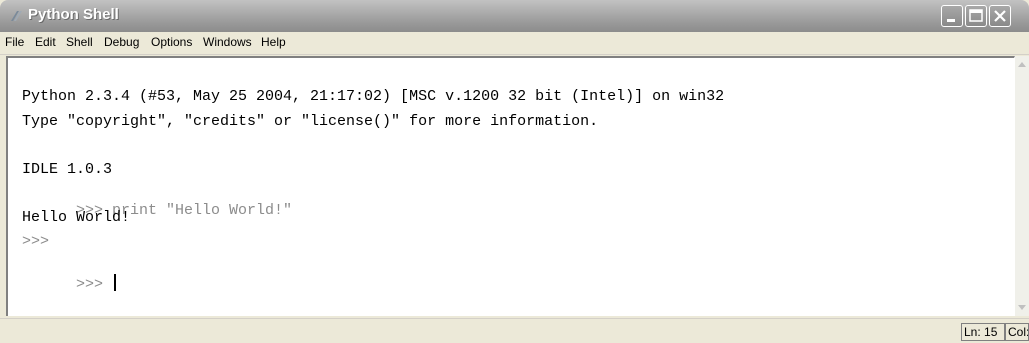 Image resolution: width=1029 pixels, height=343 pixels. What do you see at coordinates (983, 332) in the screenshot?
I see `status-line-number: Ln: 15` at bounding box center [983, 332].